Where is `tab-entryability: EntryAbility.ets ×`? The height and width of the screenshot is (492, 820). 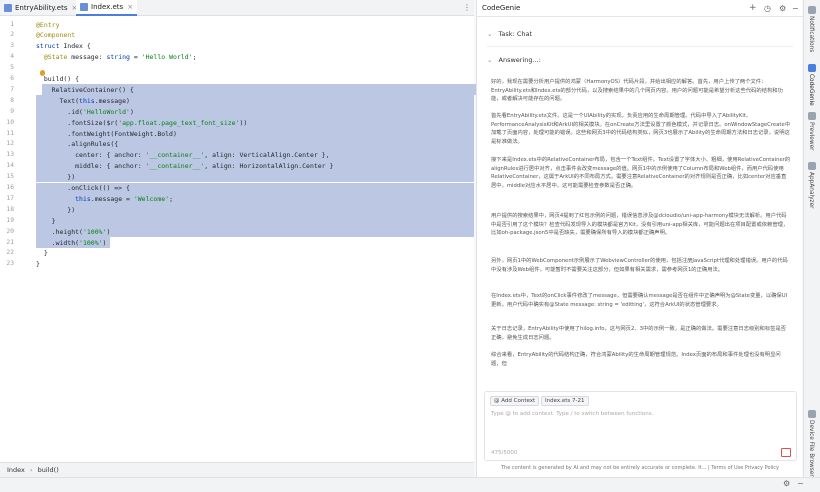 tab-entryability: EntryAbility.ets × is located at coordinates (40, 8).